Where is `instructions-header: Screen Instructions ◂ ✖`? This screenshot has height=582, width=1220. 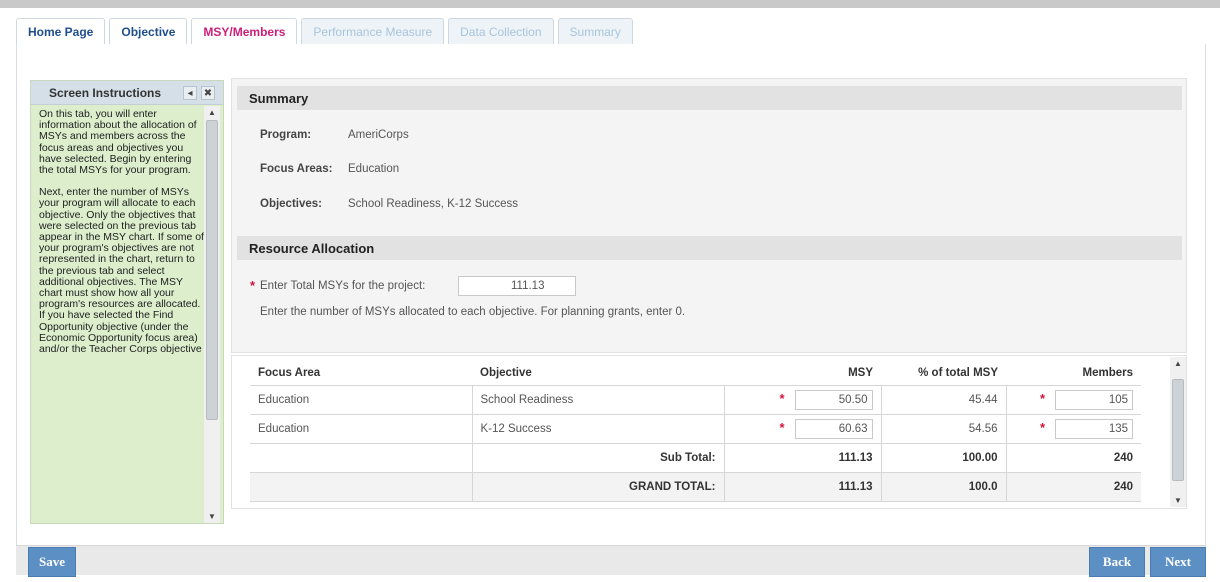 instructions-header: Screen Instructions ◂ ✖ is located at coordinates (127, 93).